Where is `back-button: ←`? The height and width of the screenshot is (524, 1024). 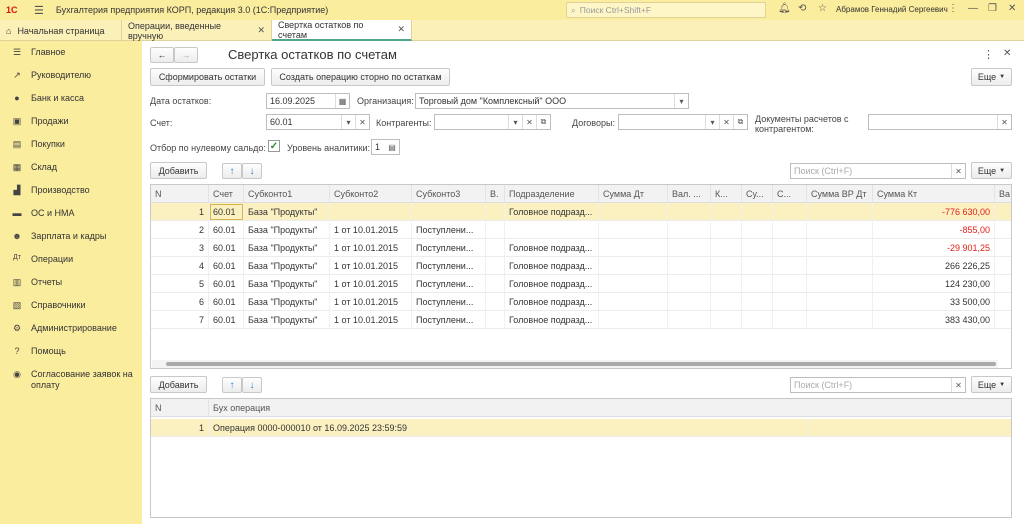
back-button: ← is located at coordinates (162, 55).